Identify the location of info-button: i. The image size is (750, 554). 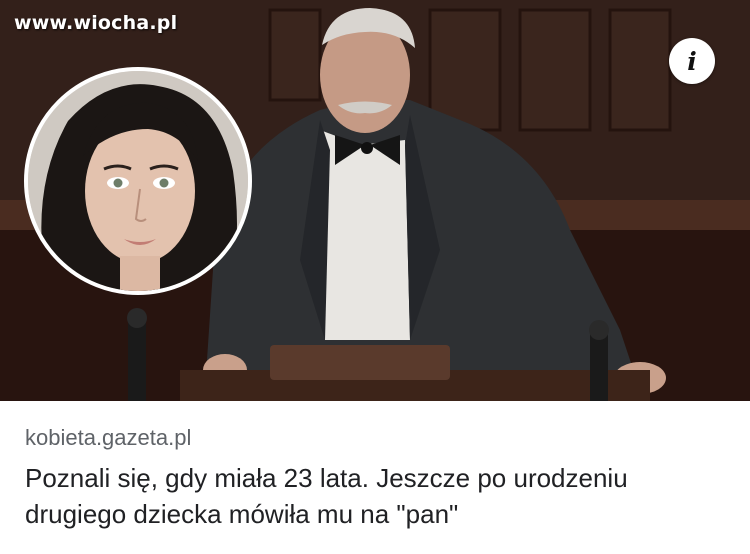
(692, 61).